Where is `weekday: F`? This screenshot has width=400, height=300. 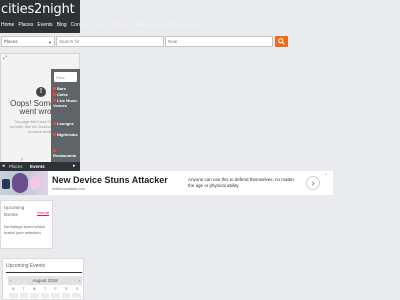 weekday: F is located at coordinates (55, 289).